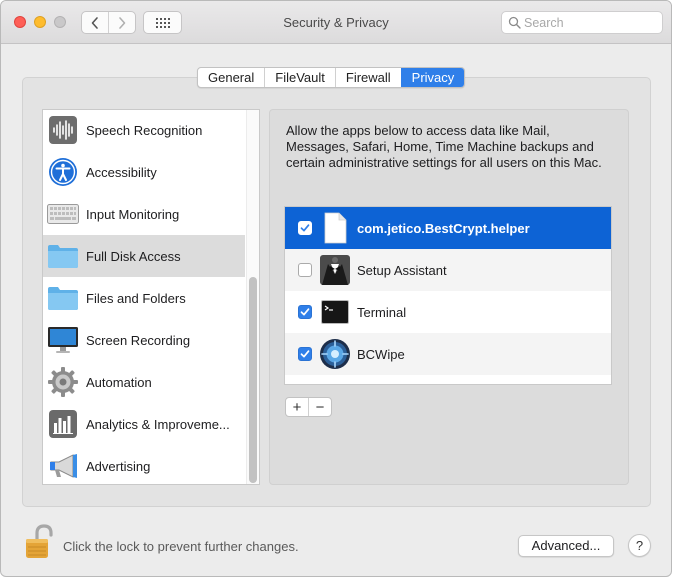 The image size is (673, 578). Describe the element at coordinates (639, 545) in the screenshot. I see `help-button: ?` at that location.